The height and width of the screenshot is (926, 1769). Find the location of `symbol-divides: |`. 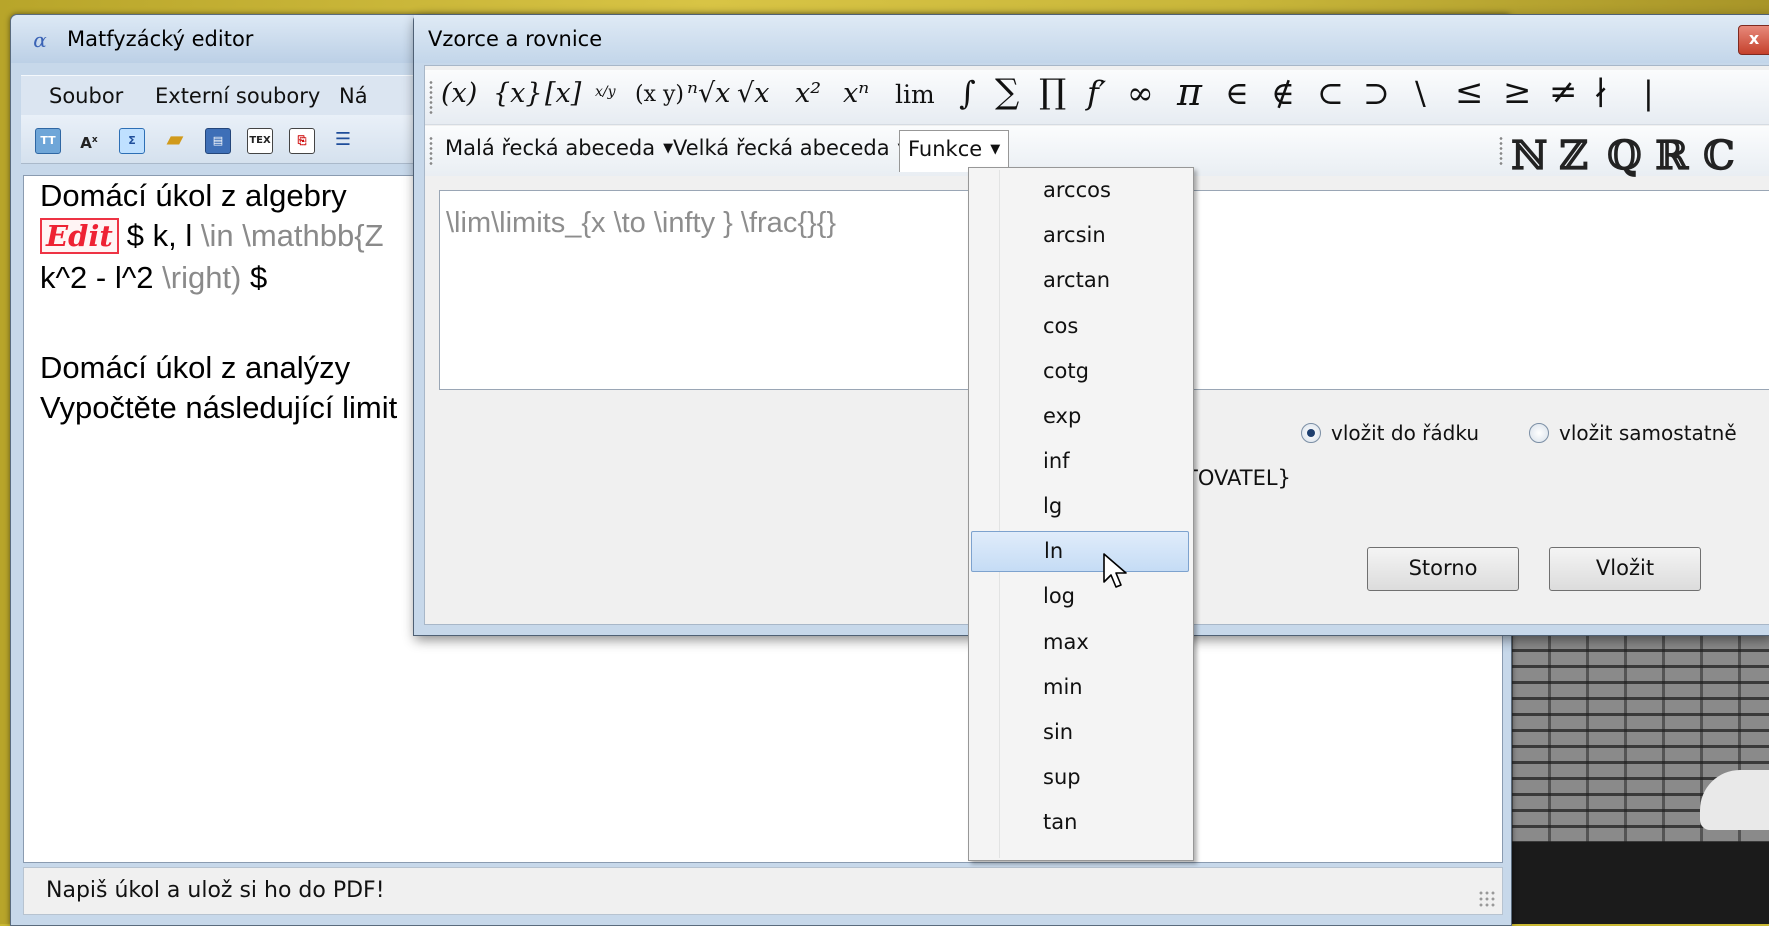

symbol-divides: | is located at coordinates (1648, 93).